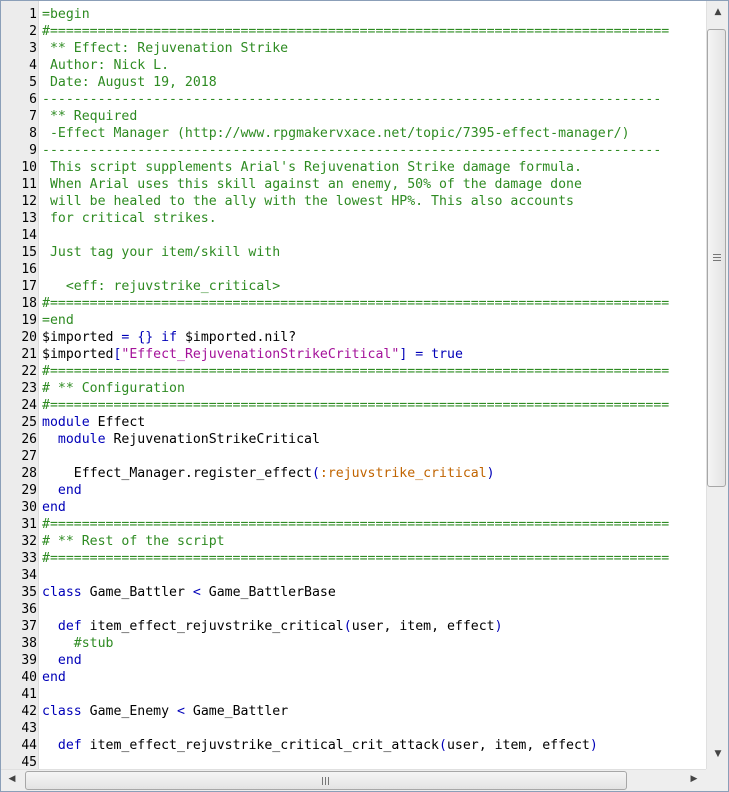 The height and width of the screenshot is (792, 729). What do you see at coordinates (29, 167) in the screenshot?
I see `line-number: 10` at bounding box center [29, 167].